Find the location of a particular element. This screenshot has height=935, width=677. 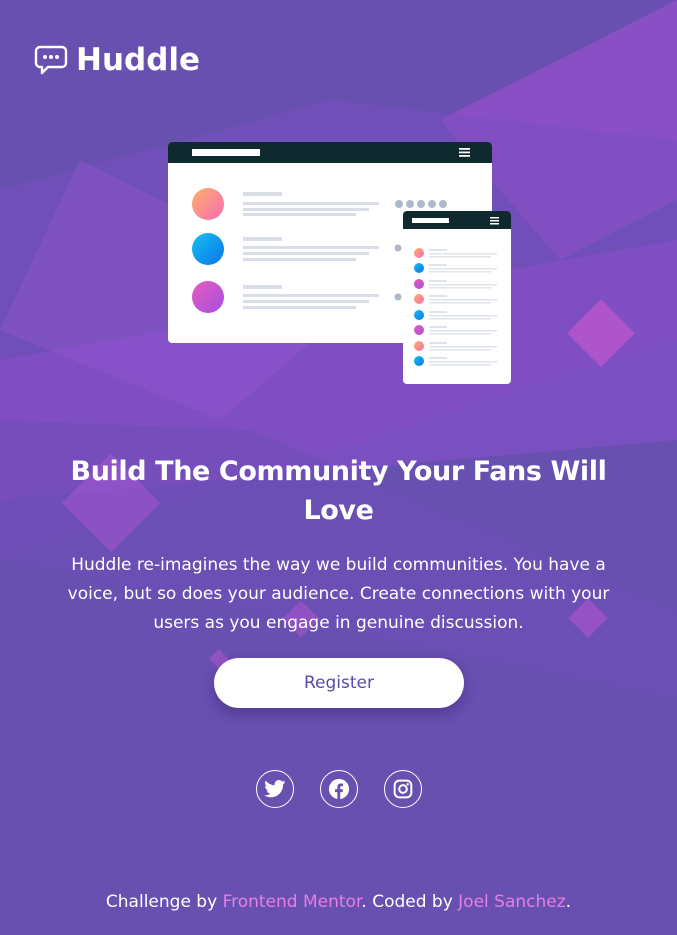

facebook-link is located at coordinates (338, 789).